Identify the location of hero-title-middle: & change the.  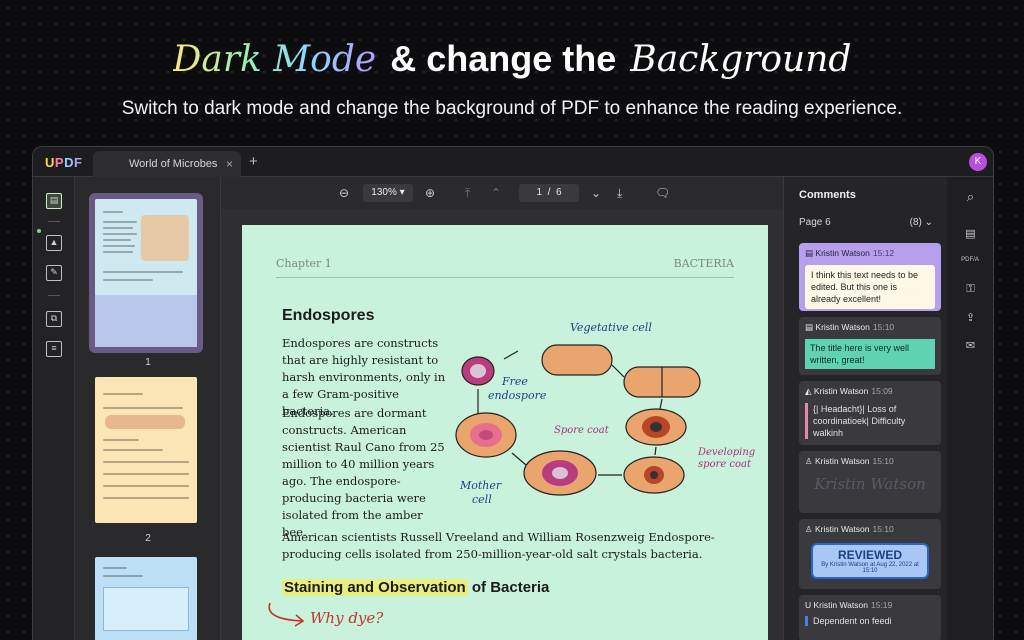
(503, 58).